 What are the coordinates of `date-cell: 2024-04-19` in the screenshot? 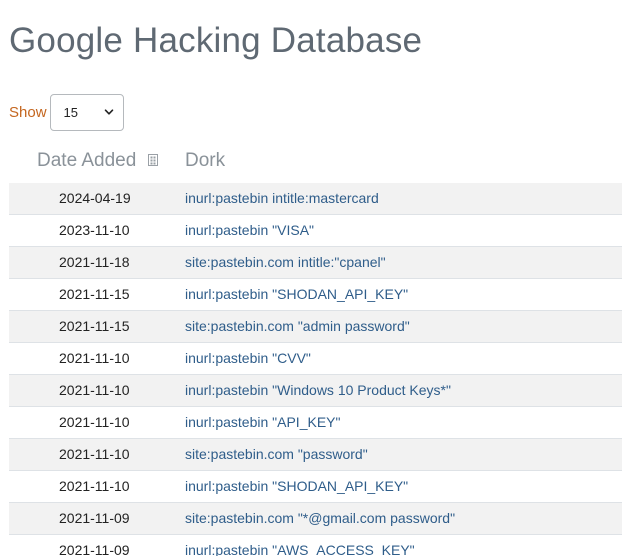 It's located at (95, 198).